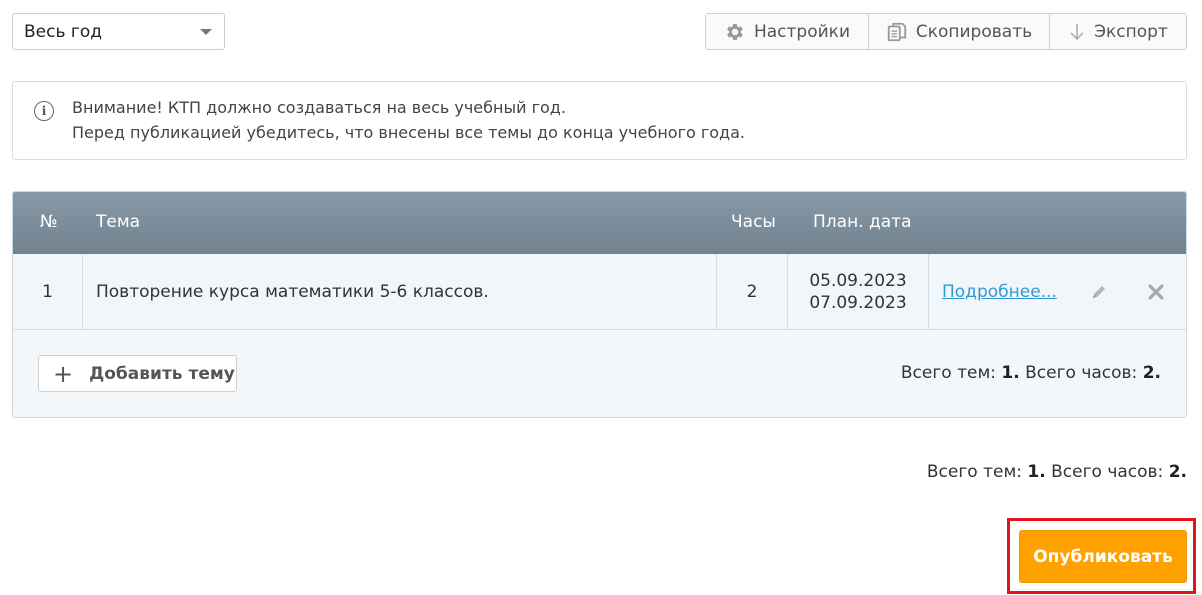 Image resolution: width=1202 pixels, height=595 pixels. I want to click on export-button: Экспорт, so click(1118, 31).